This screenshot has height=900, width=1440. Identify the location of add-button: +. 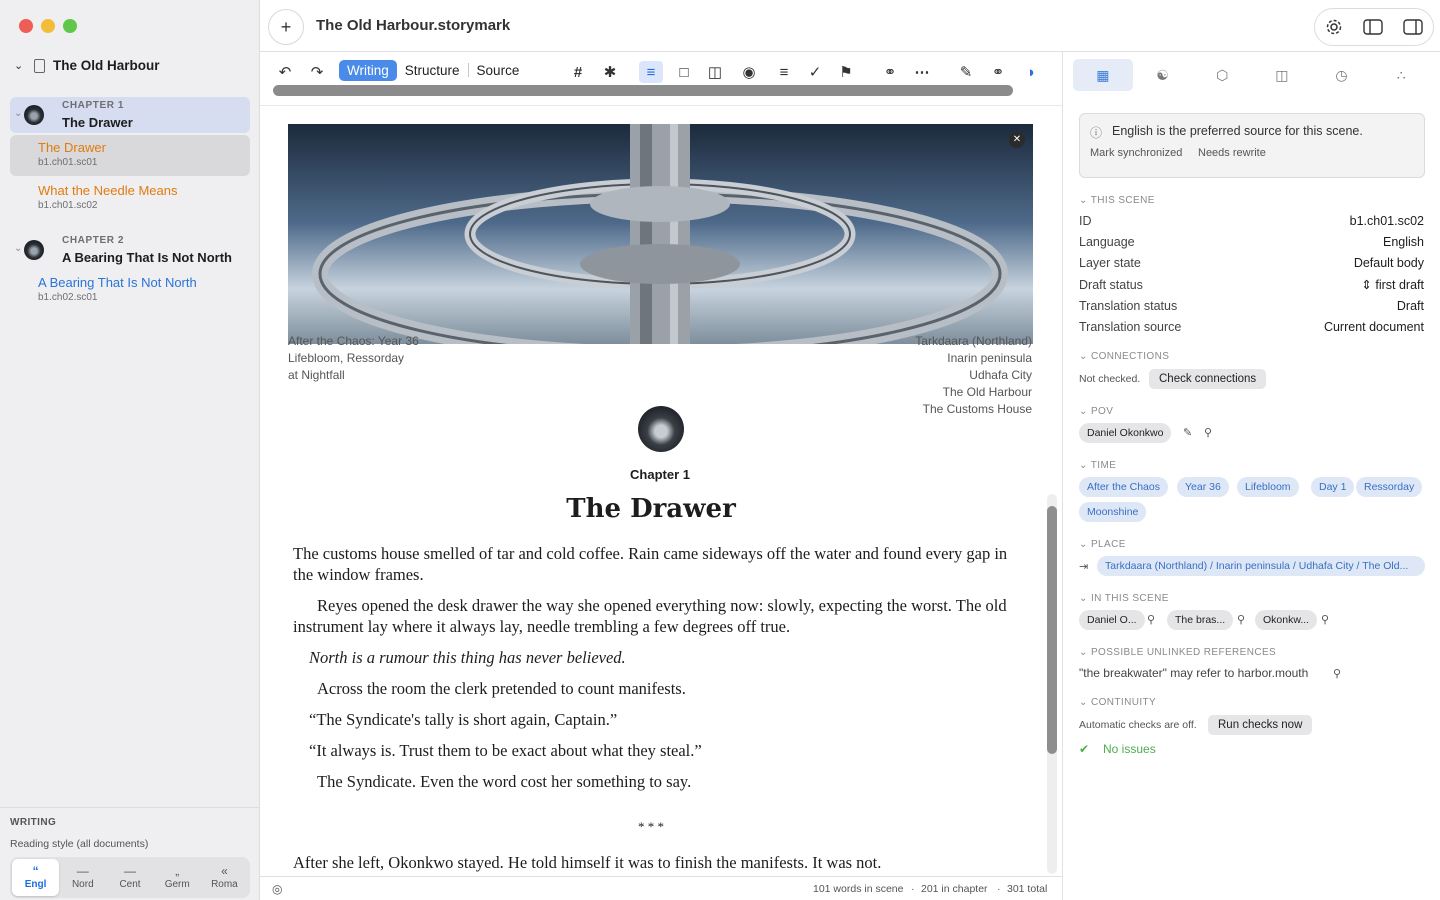
(286, 27).